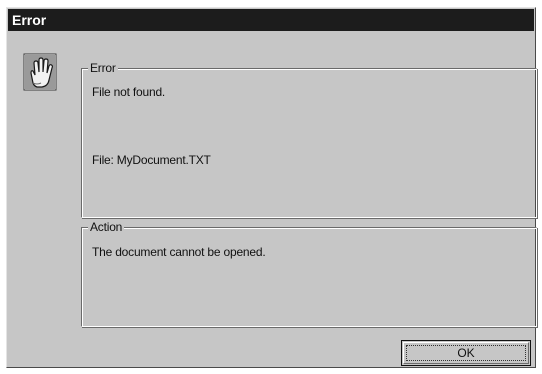 This screenshot has width=542, height=374. I want to click on file-name-text: File: MyDocument.TXT, so click(151, 160).